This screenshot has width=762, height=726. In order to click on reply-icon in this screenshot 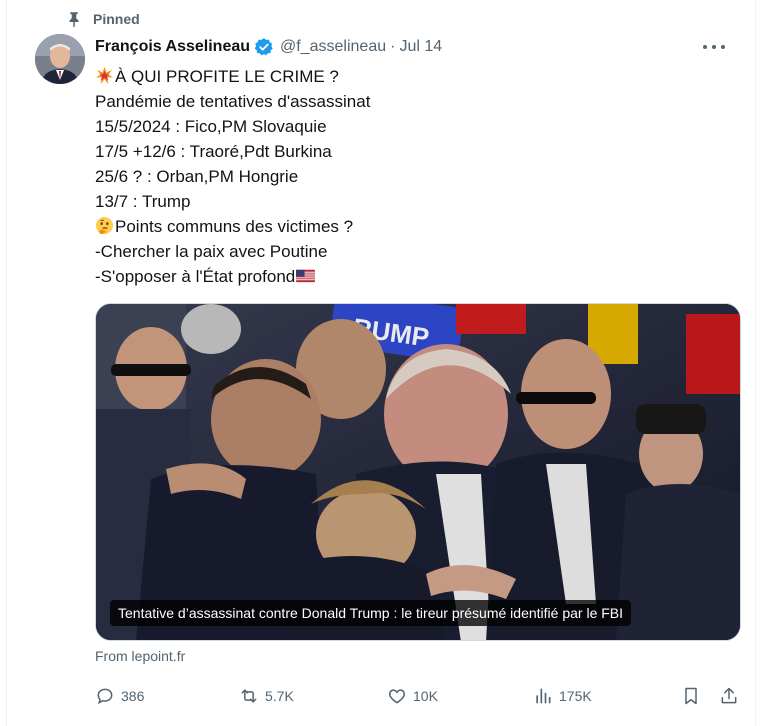, I will do `click(105, 696)`.